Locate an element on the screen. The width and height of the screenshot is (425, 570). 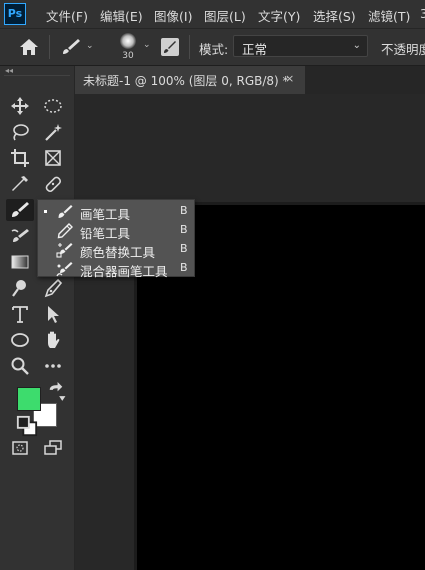
menu-file: 文件(F) is located at coordinates (67, 15).